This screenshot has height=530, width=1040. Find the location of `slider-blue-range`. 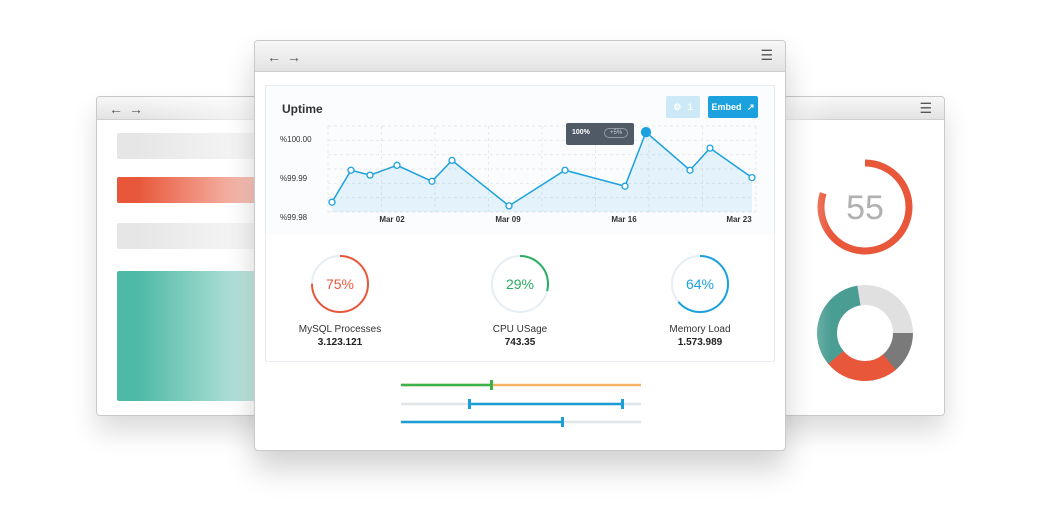

slider-blue-range is located at coordinates (521, 404).